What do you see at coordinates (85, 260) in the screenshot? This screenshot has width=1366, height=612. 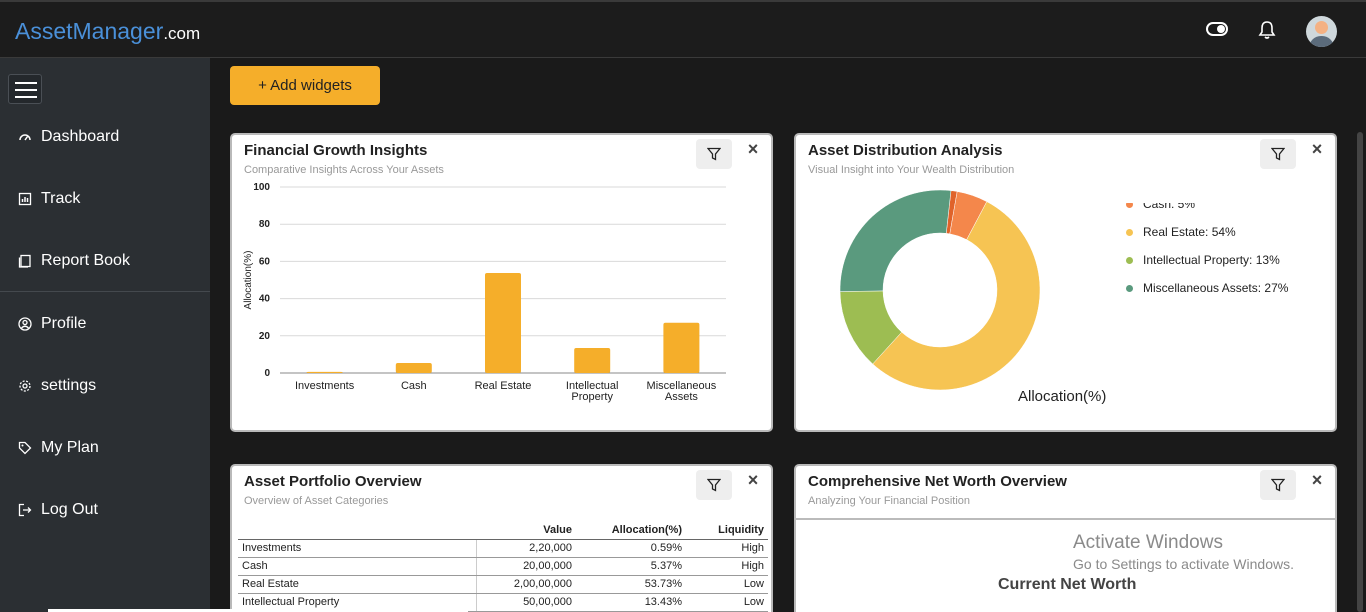 I see `sidebar-item-label: Report Book` at bounding box center [85, 260].